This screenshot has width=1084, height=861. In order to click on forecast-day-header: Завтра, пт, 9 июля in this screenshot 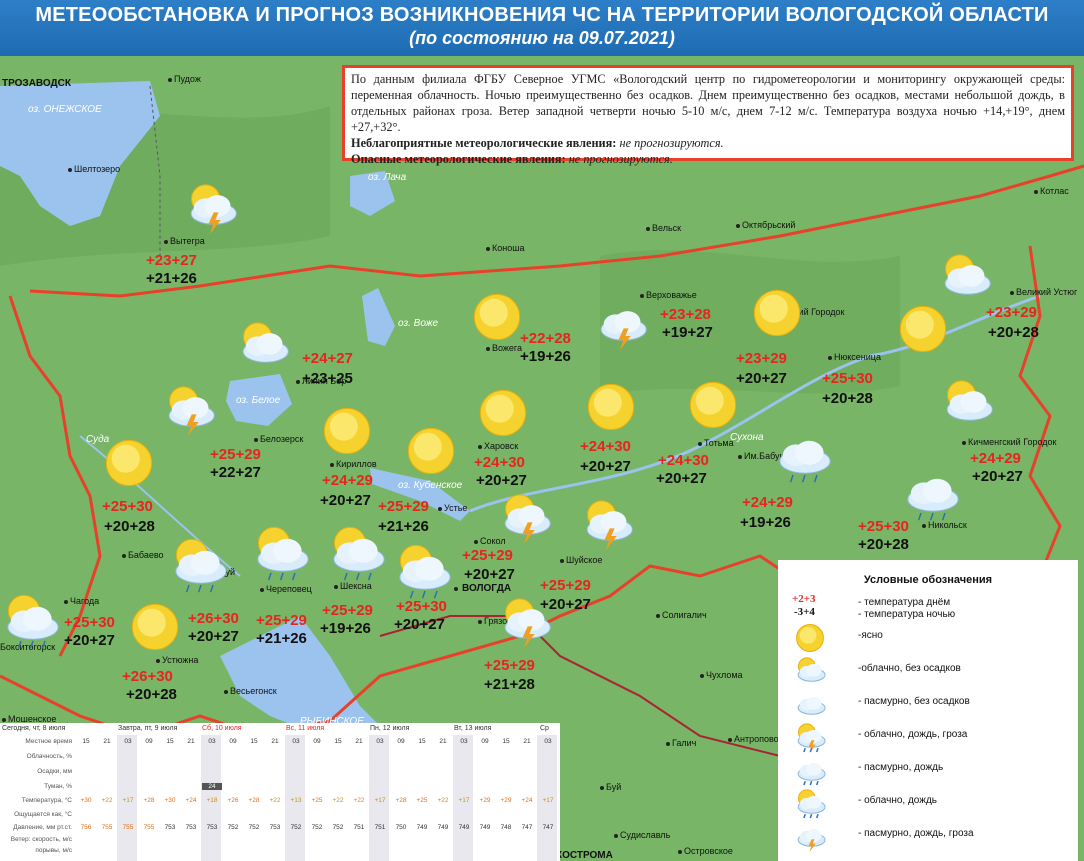, I will do `click(147, 730)`.